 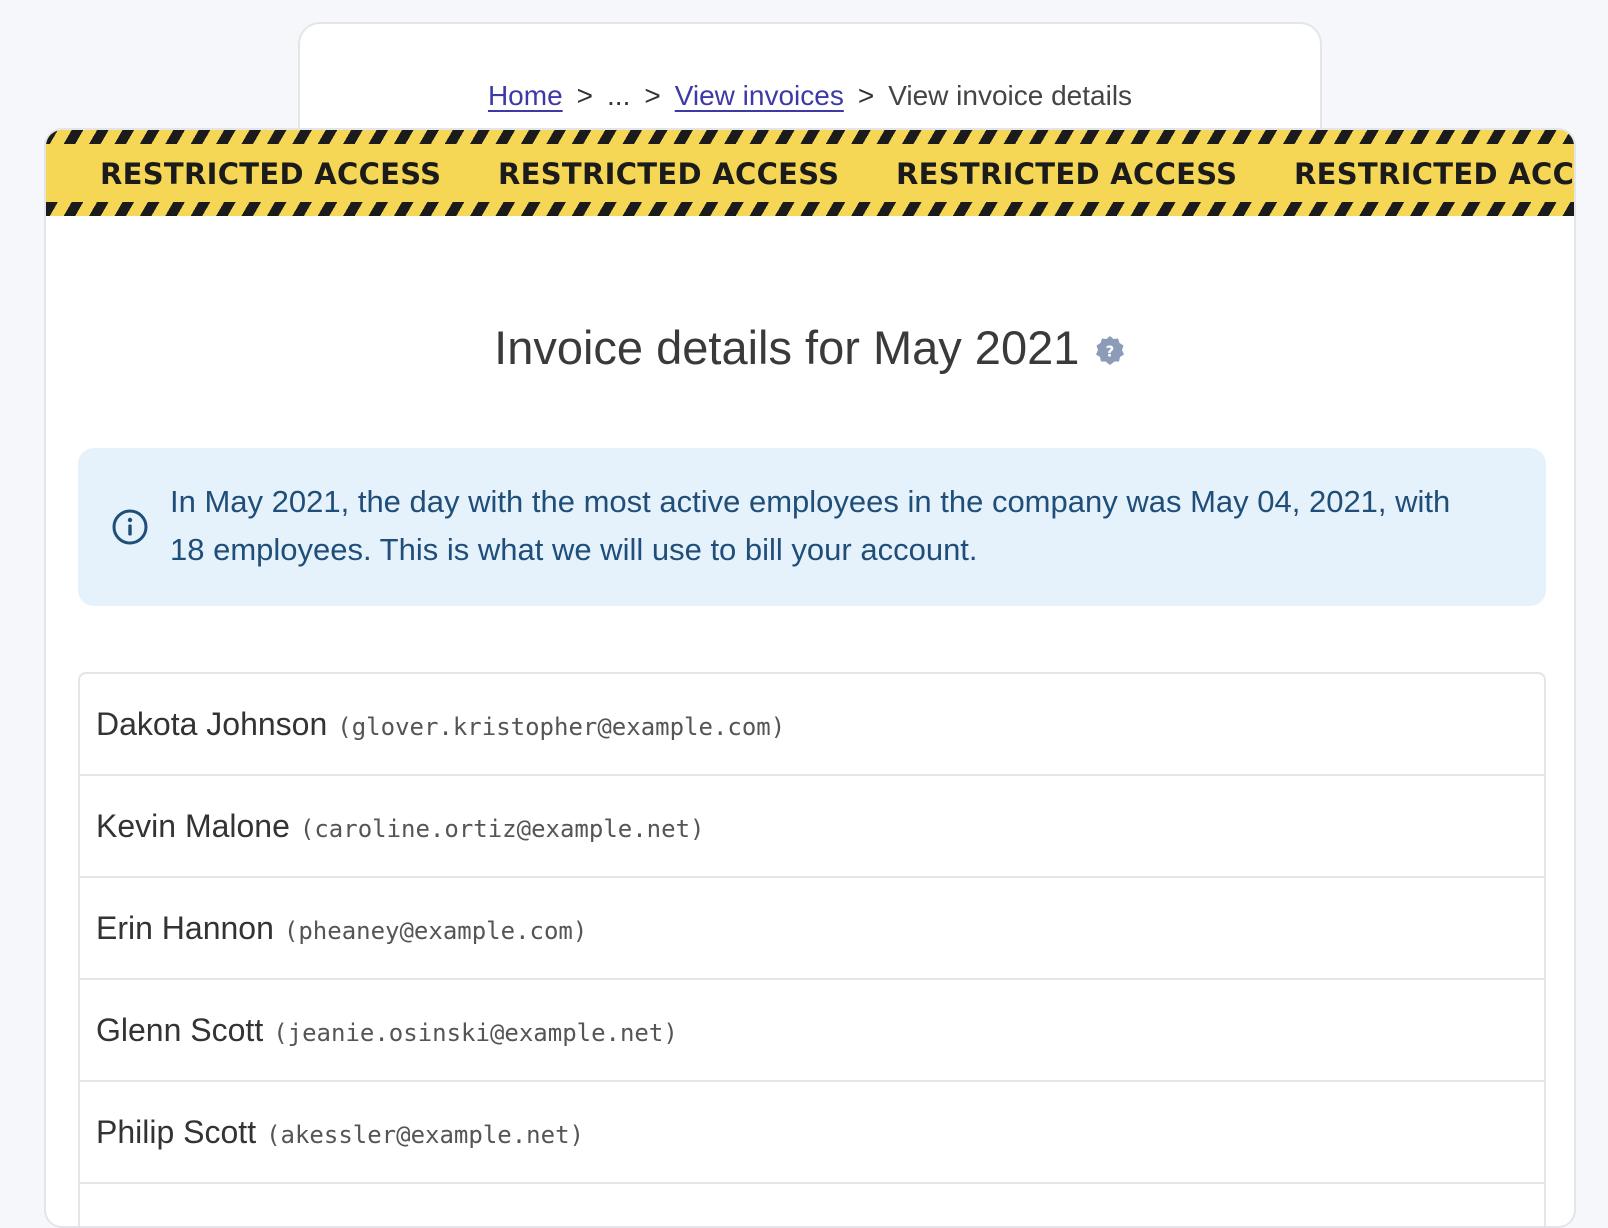 What do you see at coordinates (502, 829) in the screenshot?
I see `employee-email: (caroline.ortiz@example.net)` at bounding box center [502, 829].